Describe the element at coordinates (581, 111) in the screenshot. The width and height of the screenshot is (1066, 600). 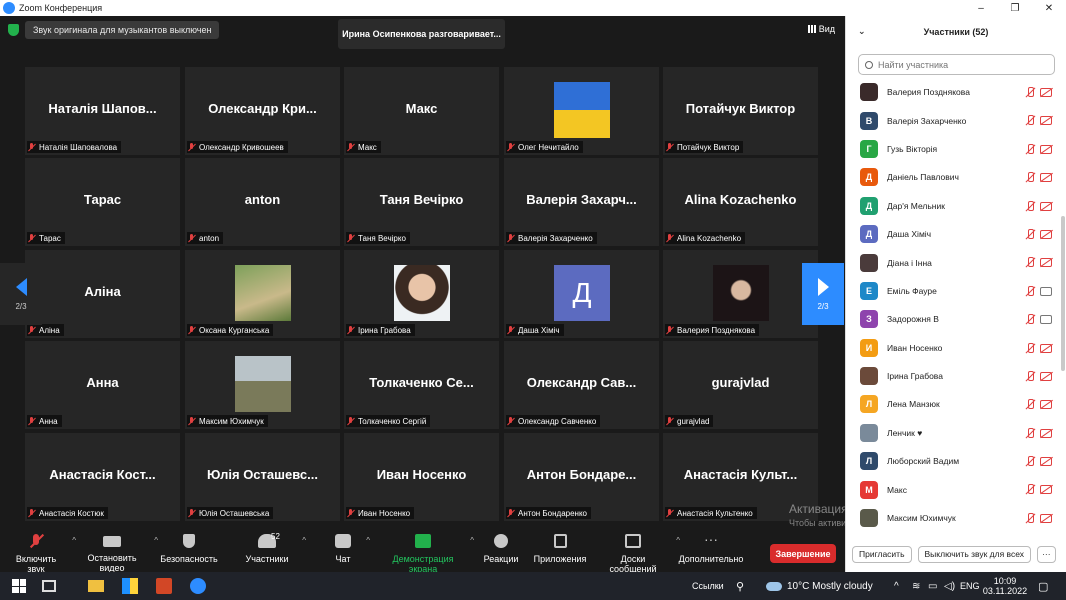
I see `video-tile: Олег Нечитайло` at that location.